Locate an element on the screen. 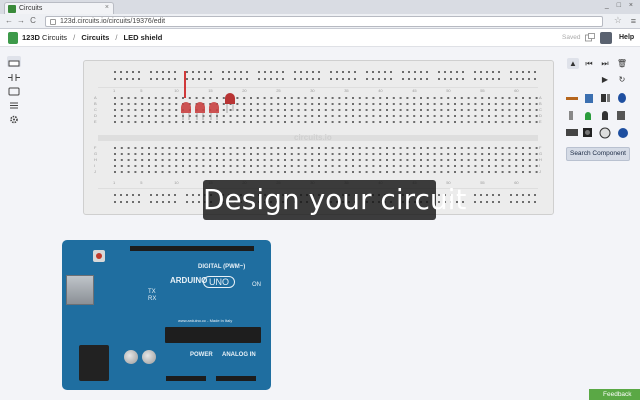 The image size is (640, 400). step-back-icon: ⏮ is located at coordinates (589, 63).